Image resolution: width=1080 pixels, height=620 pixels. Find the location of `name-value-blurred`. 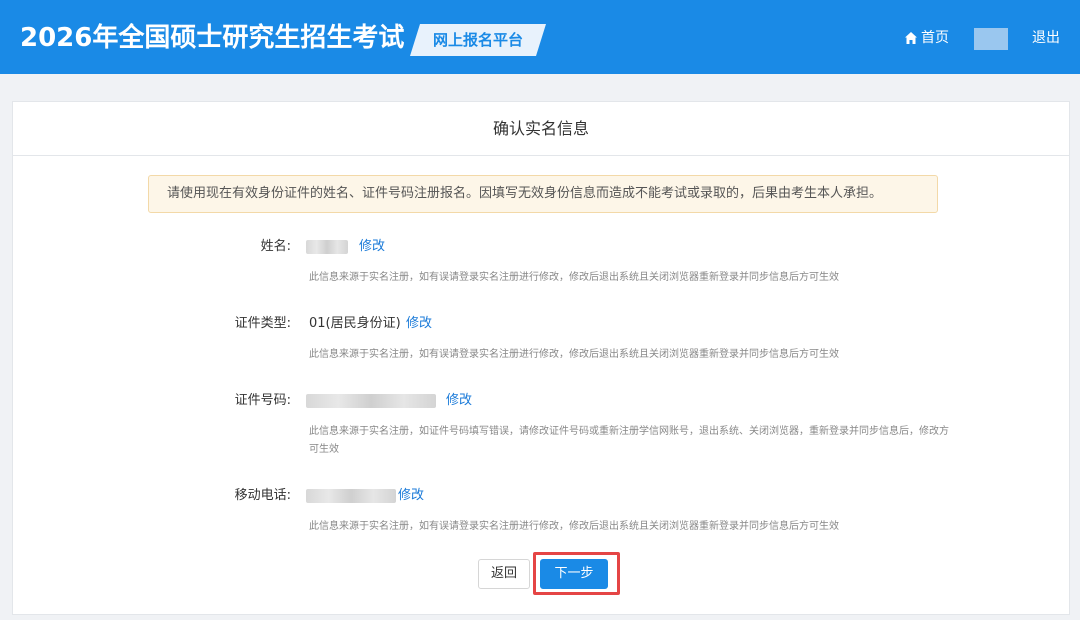

name-value-blurred is located at coordinates (327, 247).